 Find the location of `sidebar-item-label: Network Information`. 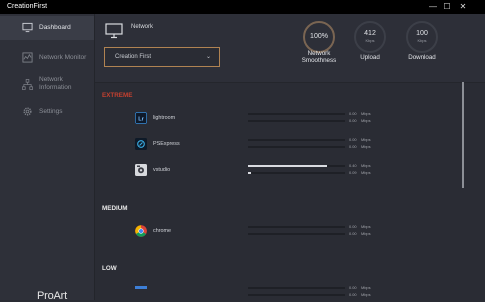

sidebar-item-label: Network Information is located at coordinates (55, 83).